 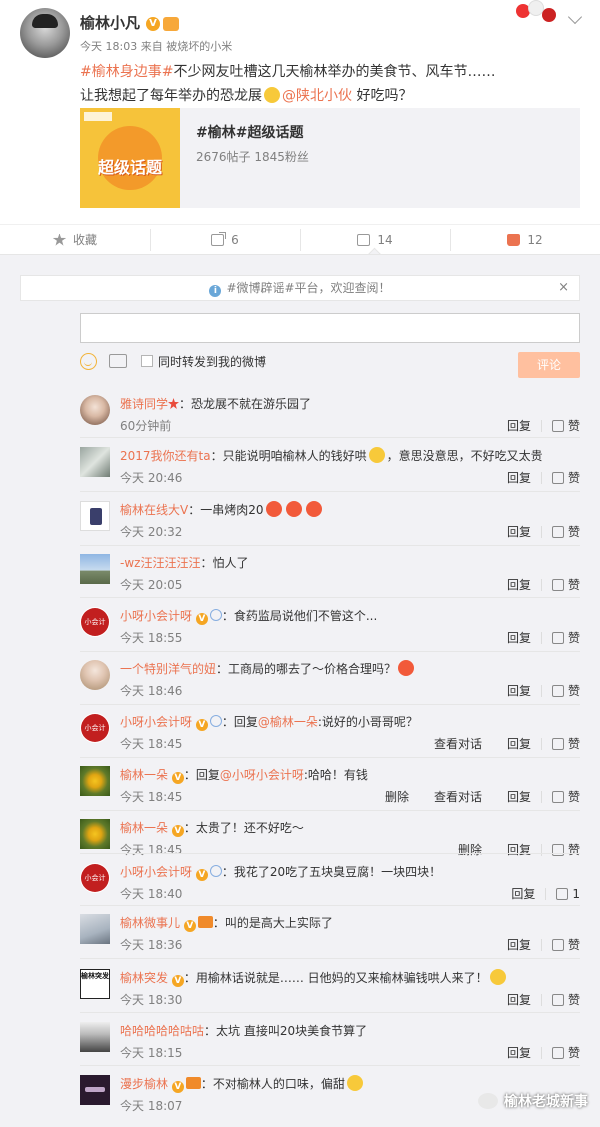 What do you see at coordinates (154, 510) in the screenshot?
I see `commenter-name: 榆林在线大V` at bounding box center [154, 510].